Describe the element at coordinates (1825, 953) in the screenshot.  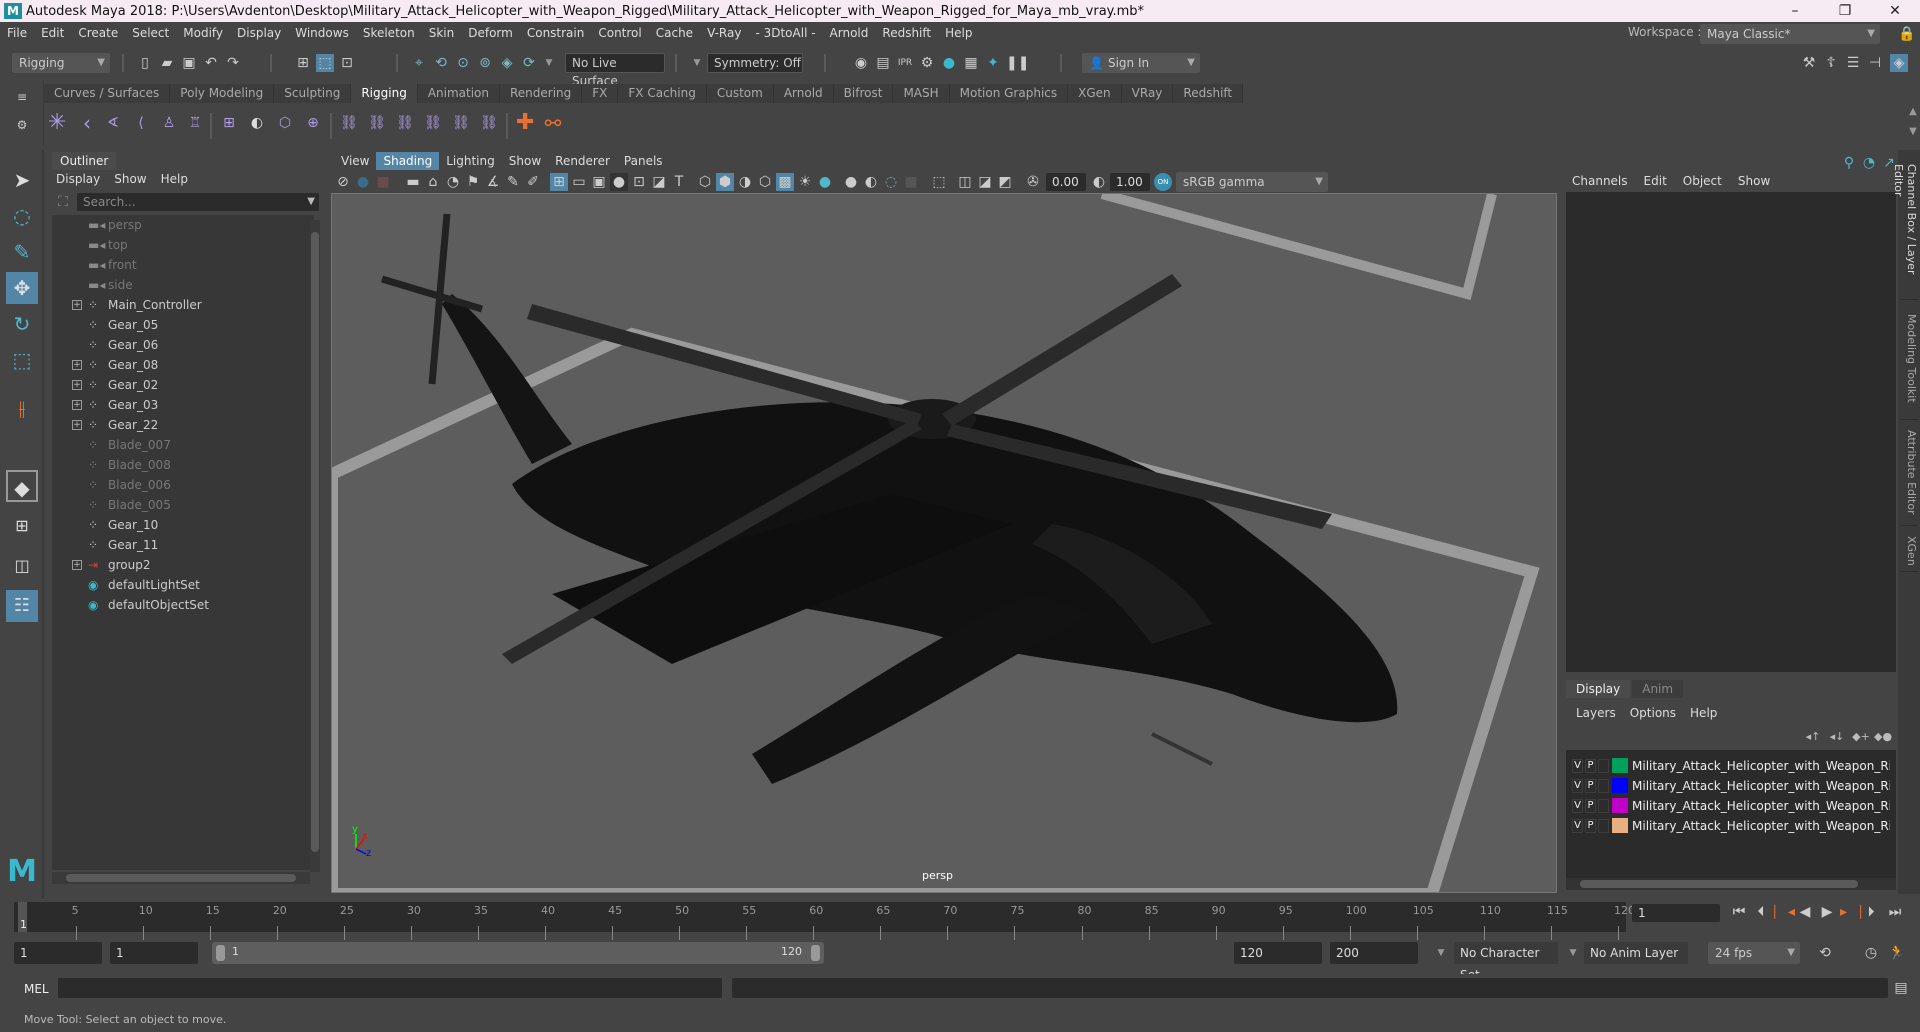
I see `loop-icon: ⟲` at that location.